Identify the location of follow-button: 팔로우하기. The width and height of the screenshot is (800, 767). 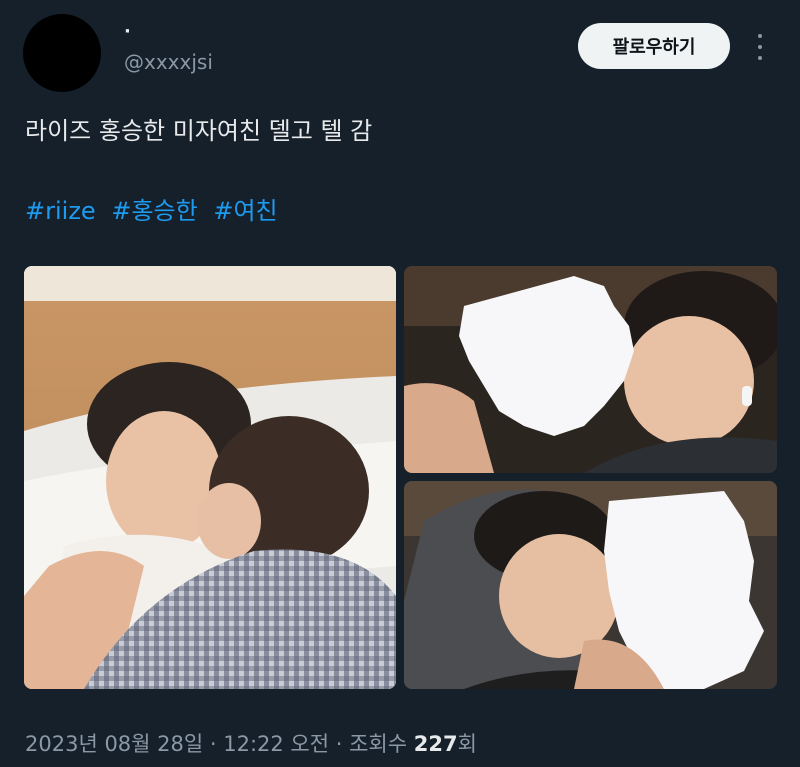
(654, 46).